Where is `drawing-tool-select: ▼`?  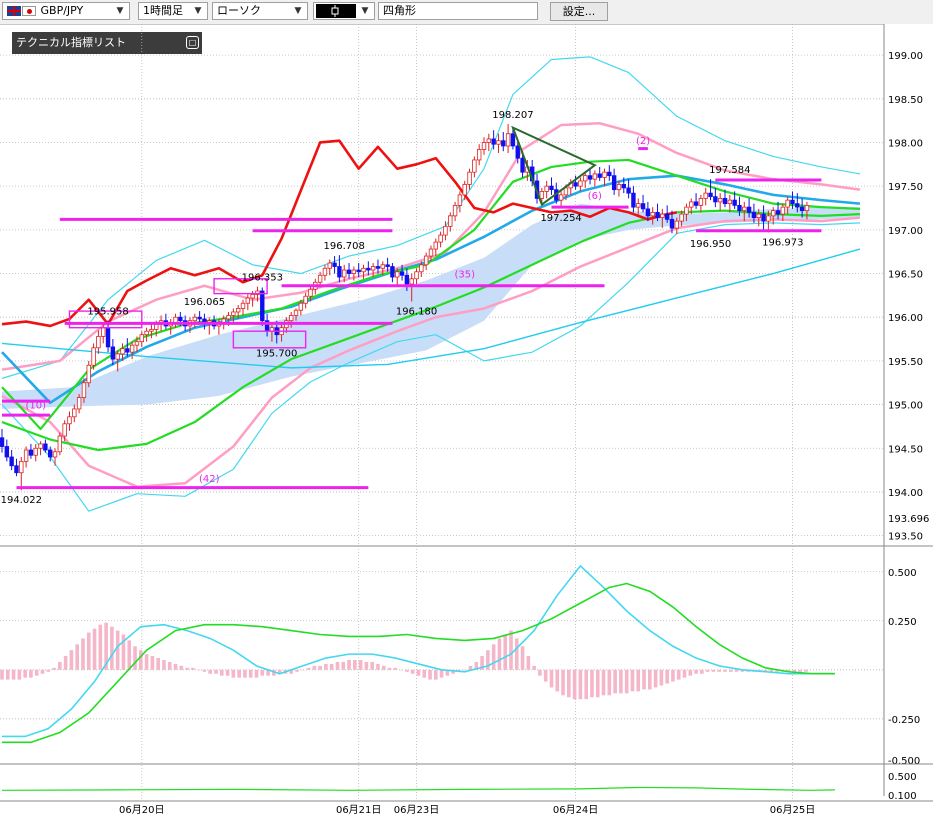 drawing-tool-select: ▼ is located at coordinates (344, 11).